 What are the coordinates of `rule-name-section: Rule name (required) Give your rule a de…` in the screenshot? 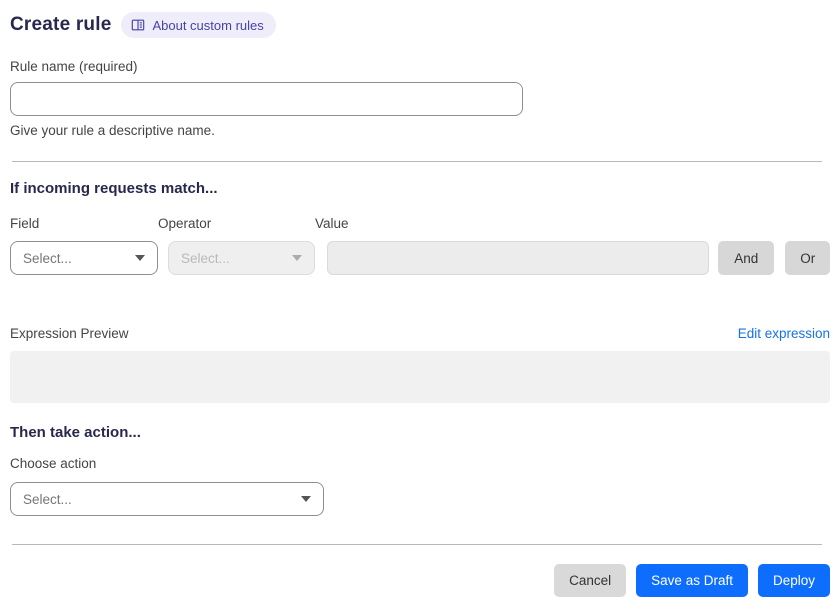 It's located at (420, 98).